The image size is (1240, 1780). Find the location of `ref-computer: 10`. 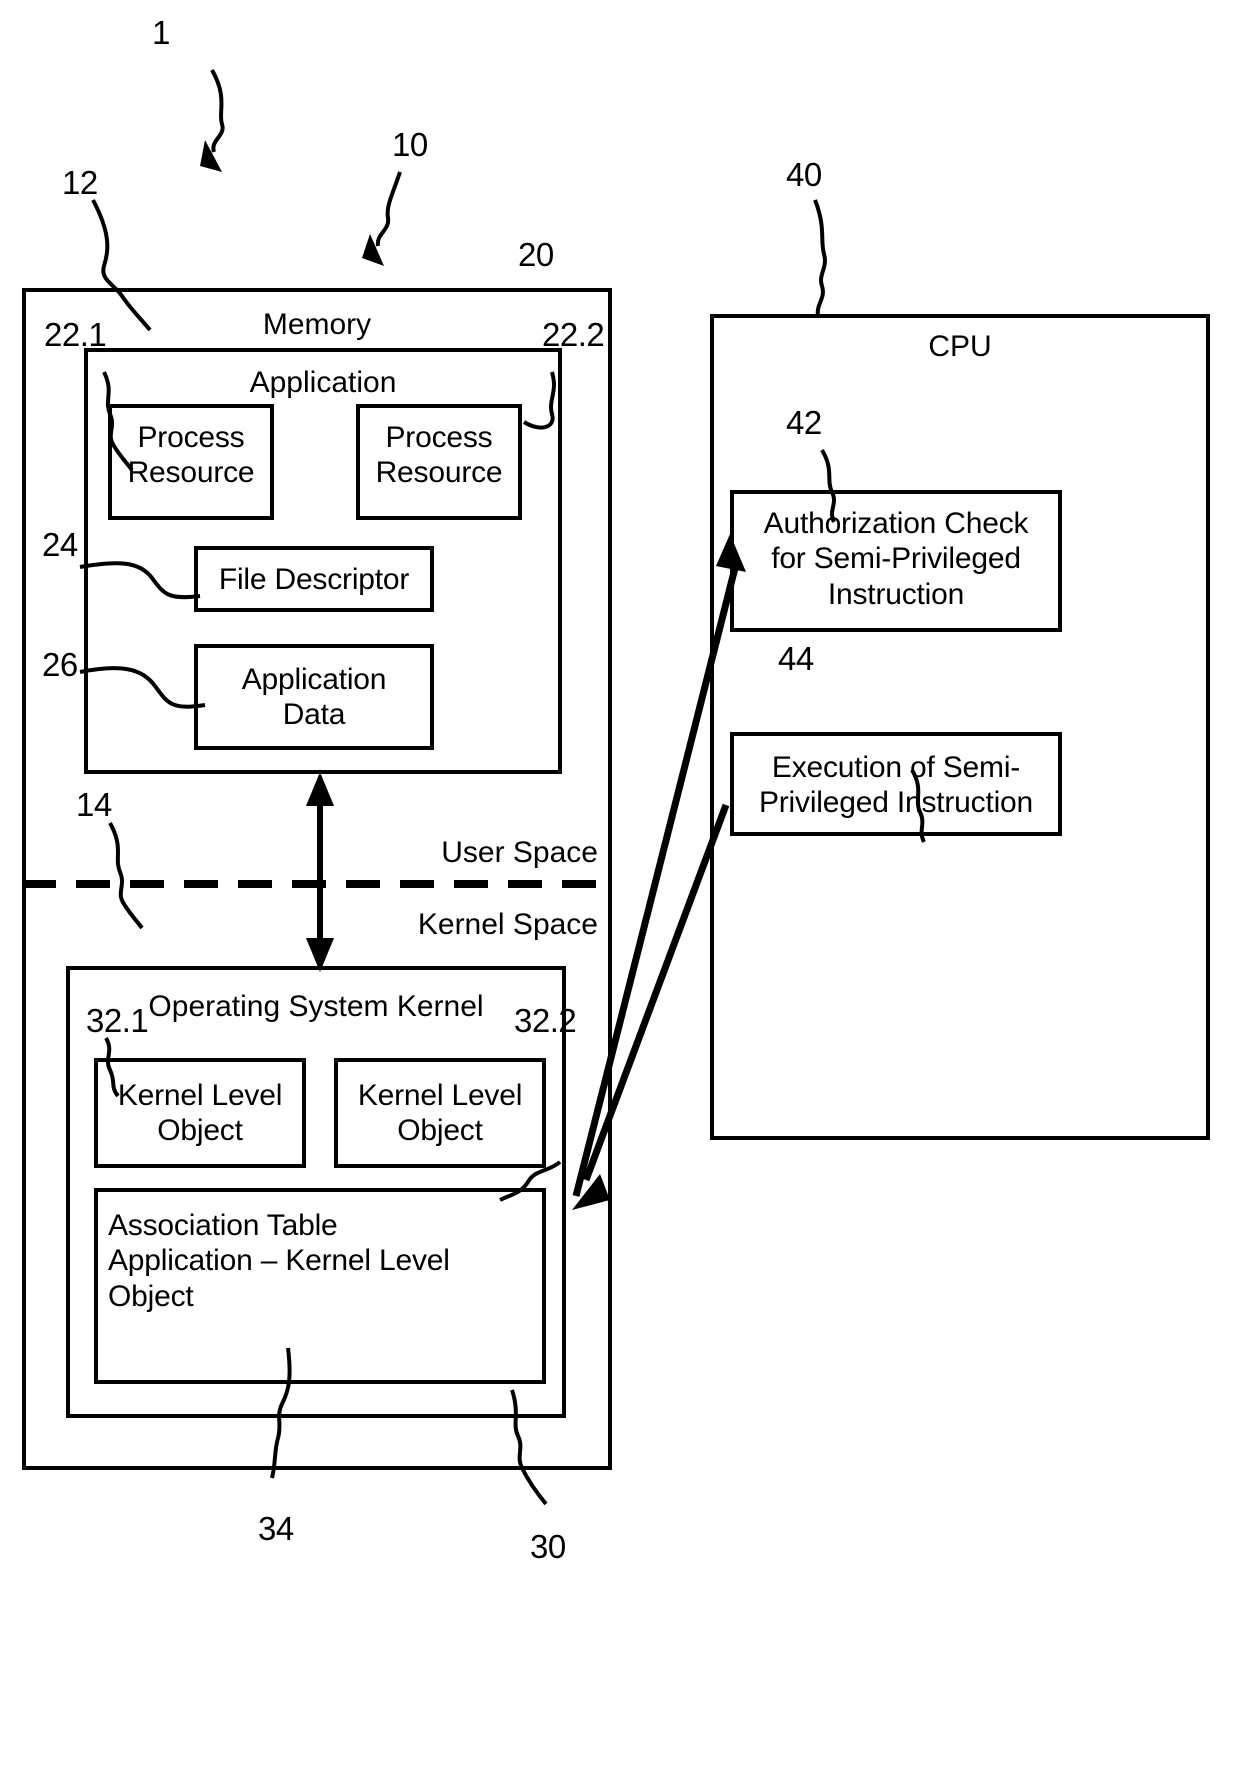

ref-computer: 10 is located at coordinates (410, 144).